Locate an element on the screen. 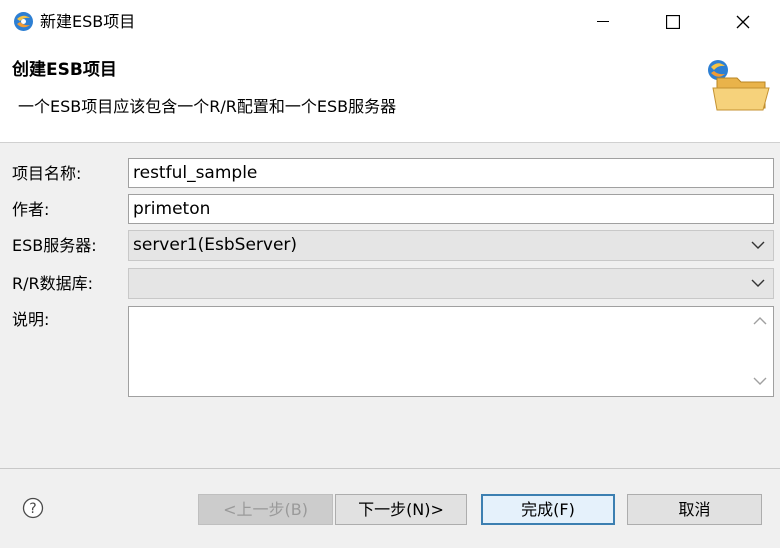 This screenshot has height=548, width=780. scroll-down-icon is located at coordinates (760, 381).